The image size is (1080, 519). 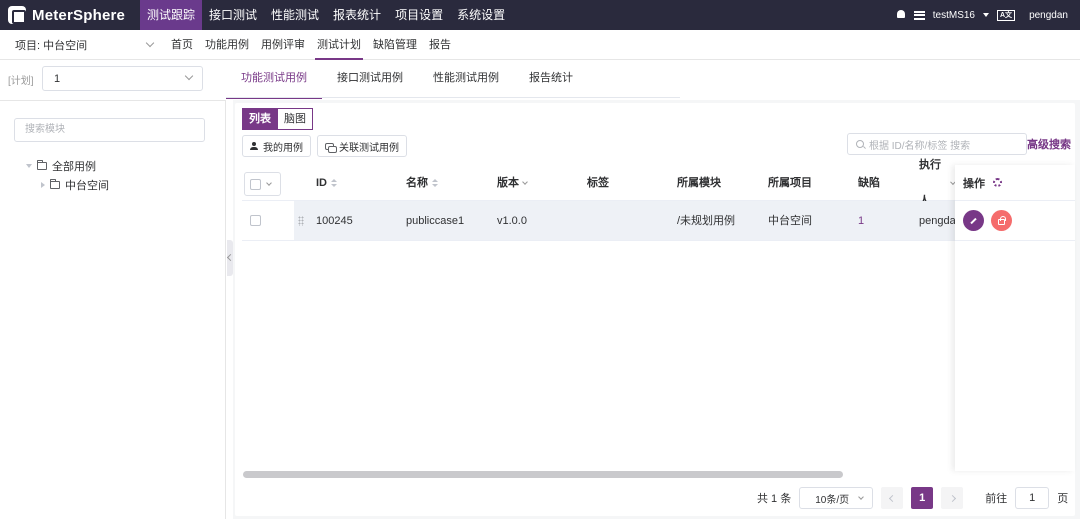 What do you see at coordinates (262, 184) in the screenshot?
I see `select-all-dropdown` at bounding box center [262, 184].